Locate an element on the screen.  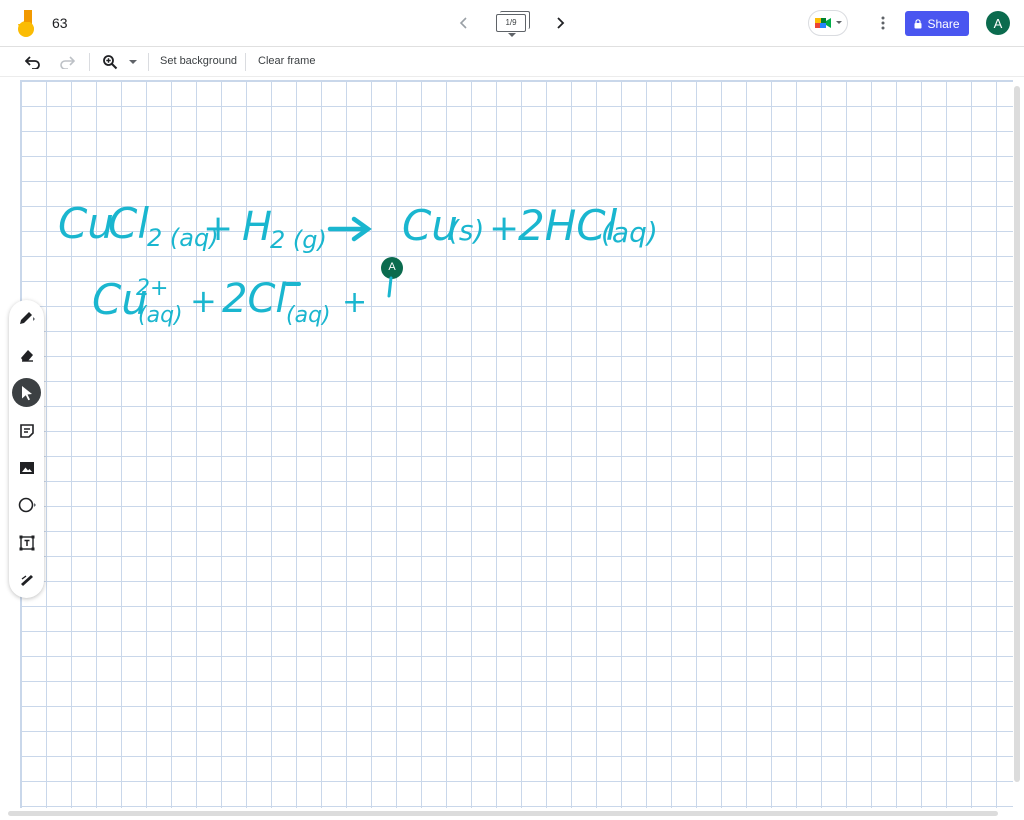
circle-shape-icon is located at coordinates (27, 504).